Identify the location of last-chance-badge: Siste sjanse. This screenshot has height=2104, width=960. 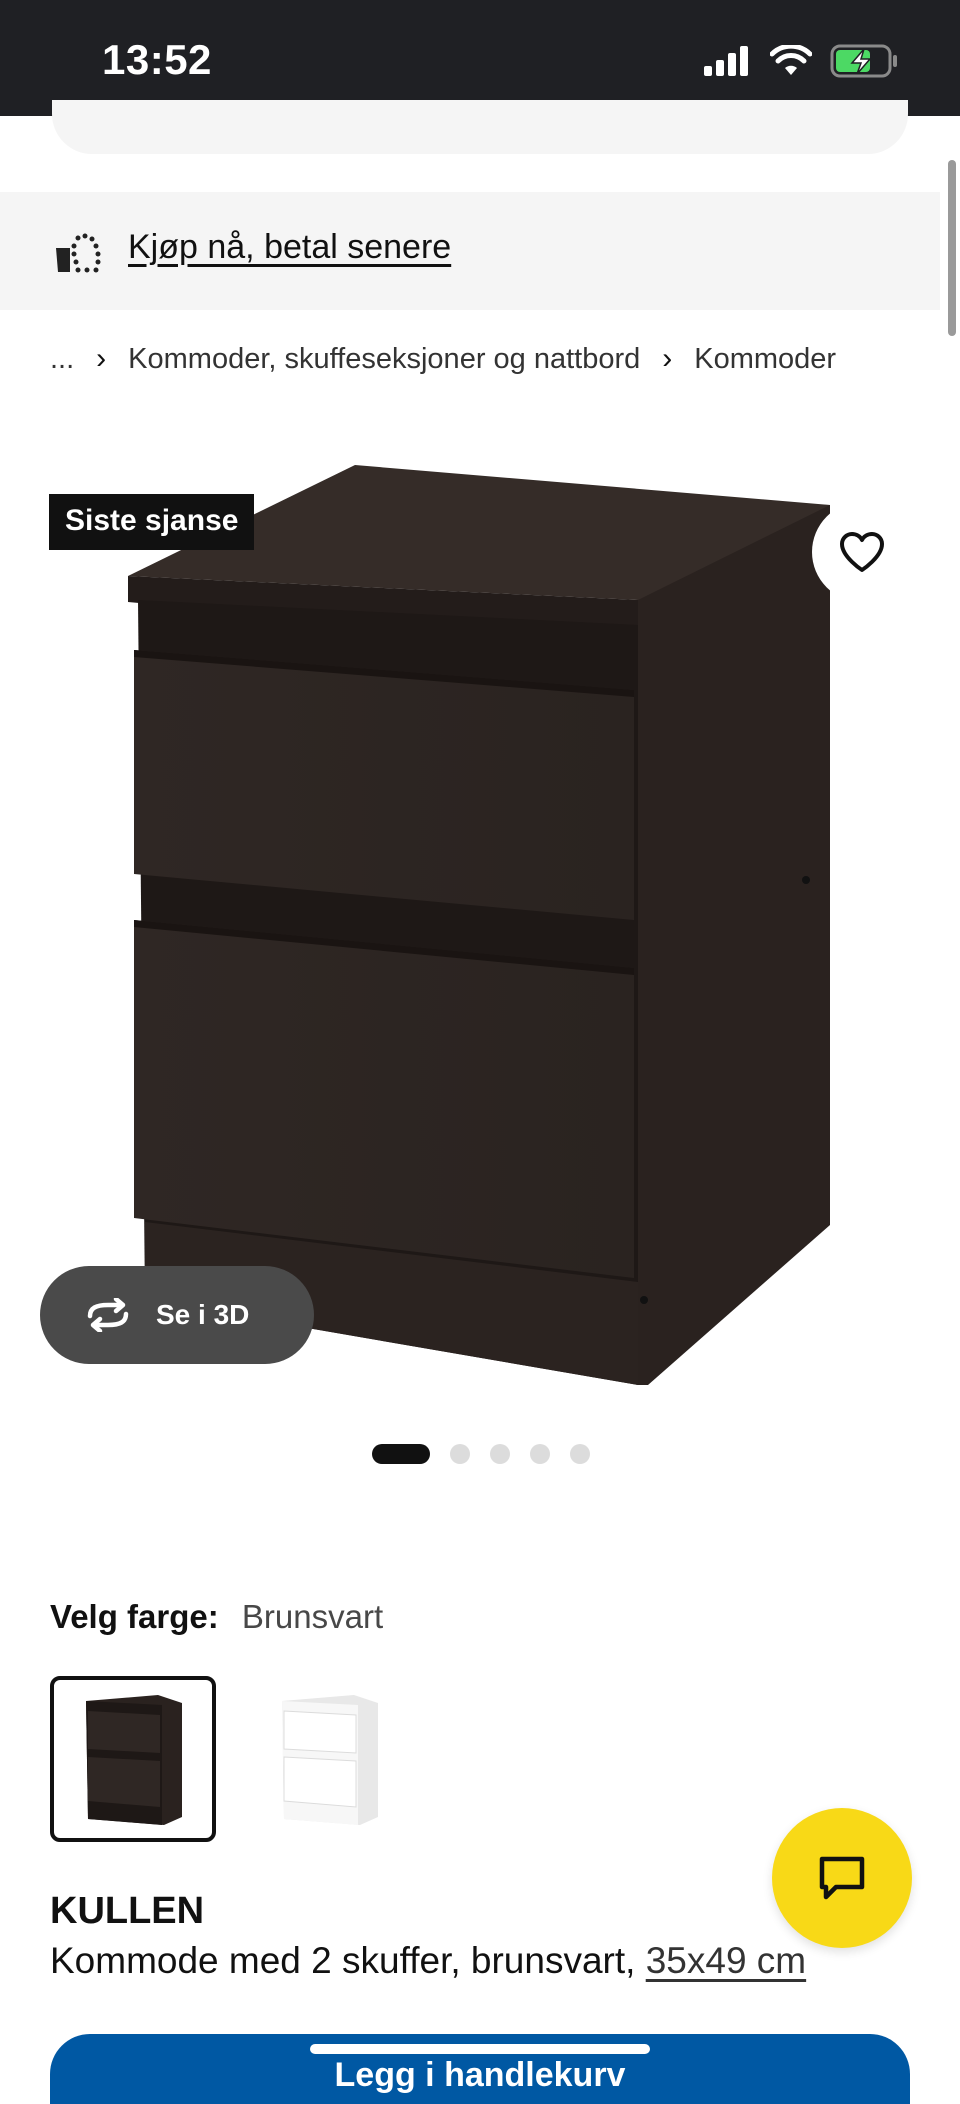
(152, 522).